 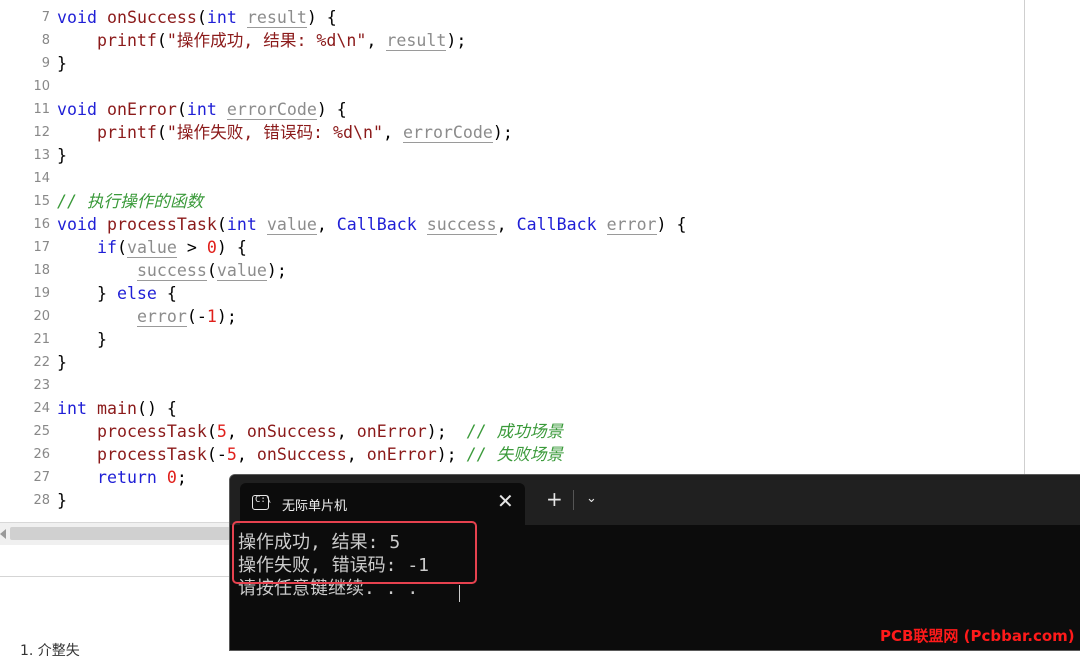 I want to click on code-token: processTask, so click(x=151, y=454).